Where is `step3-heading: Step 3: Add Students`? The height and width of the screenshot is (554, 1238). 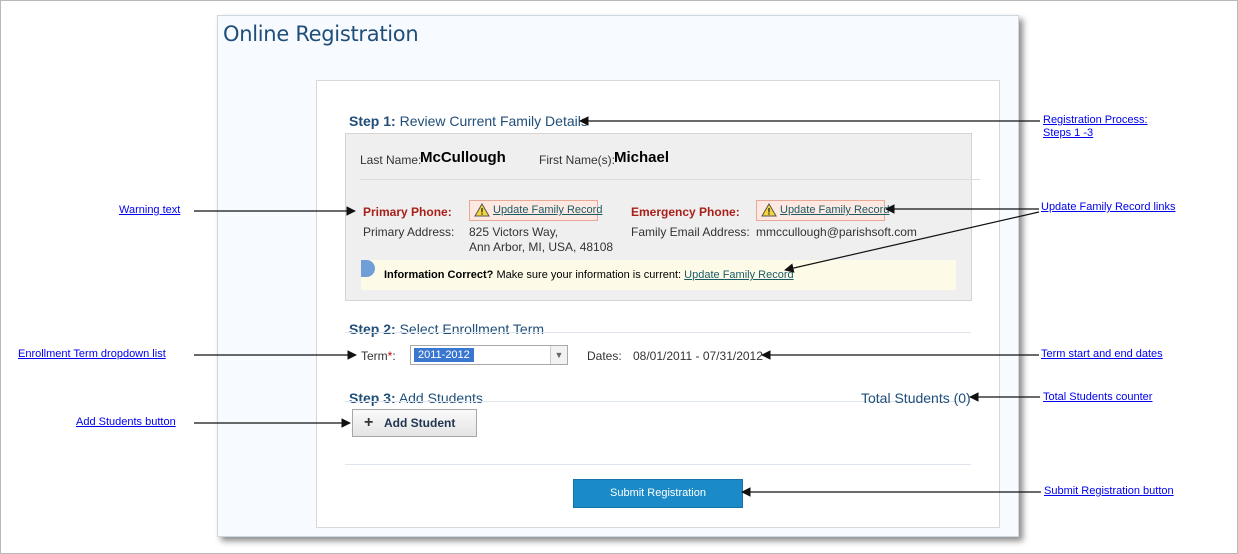 step3-heading: Step 3: Add Students is located at coordinates (416, 398).